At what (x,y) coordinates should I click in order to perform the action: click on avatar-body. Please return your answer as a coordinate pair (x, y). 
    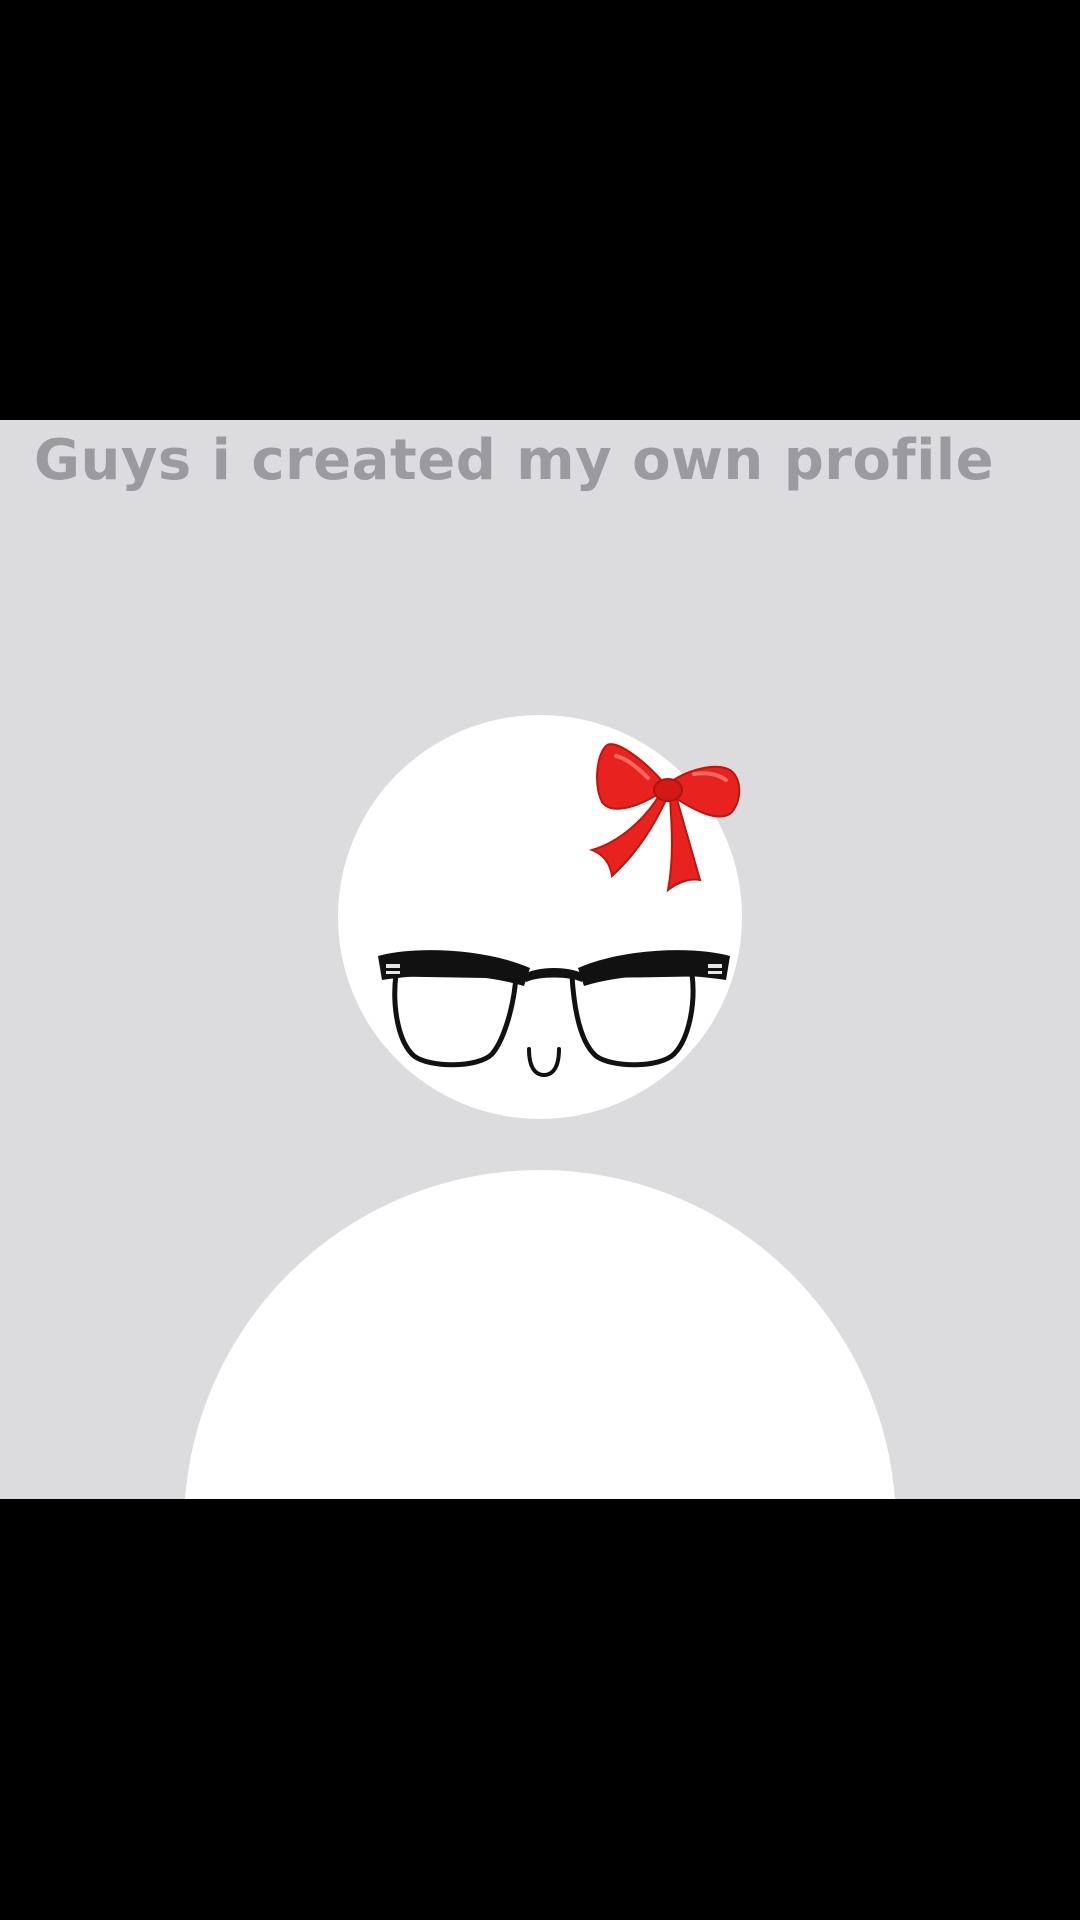
    Looking at the image, I should click on (540, 1334).